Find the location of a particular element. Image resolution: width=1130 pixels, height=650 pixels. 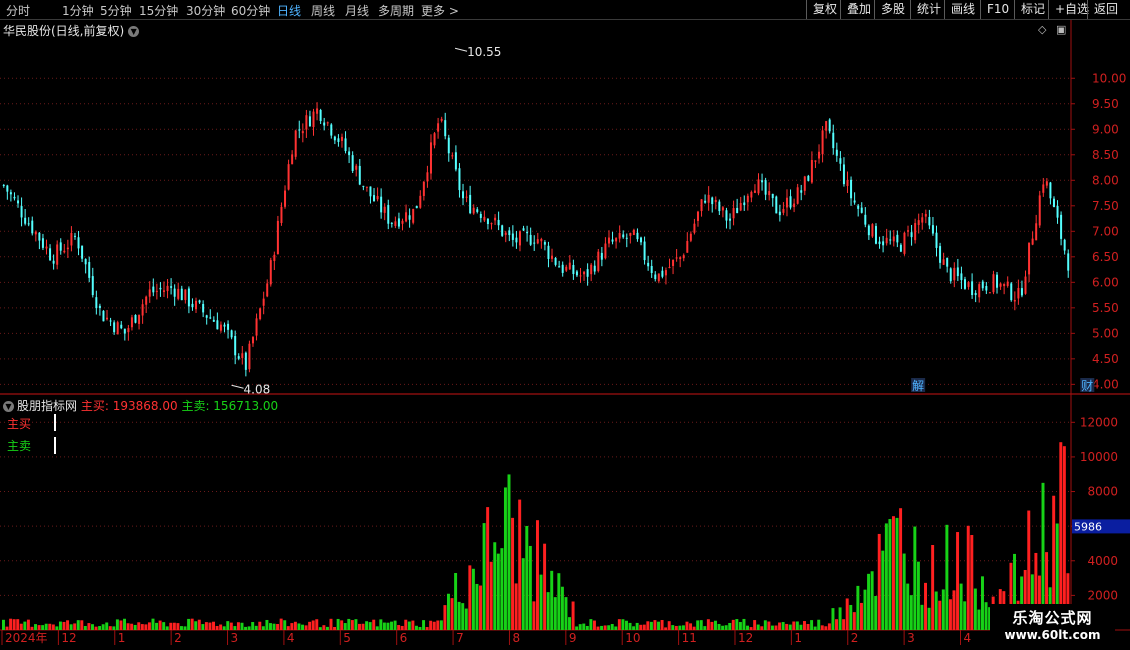

period-tab-30min: 30分钟 is located at coordinates (205, 10).